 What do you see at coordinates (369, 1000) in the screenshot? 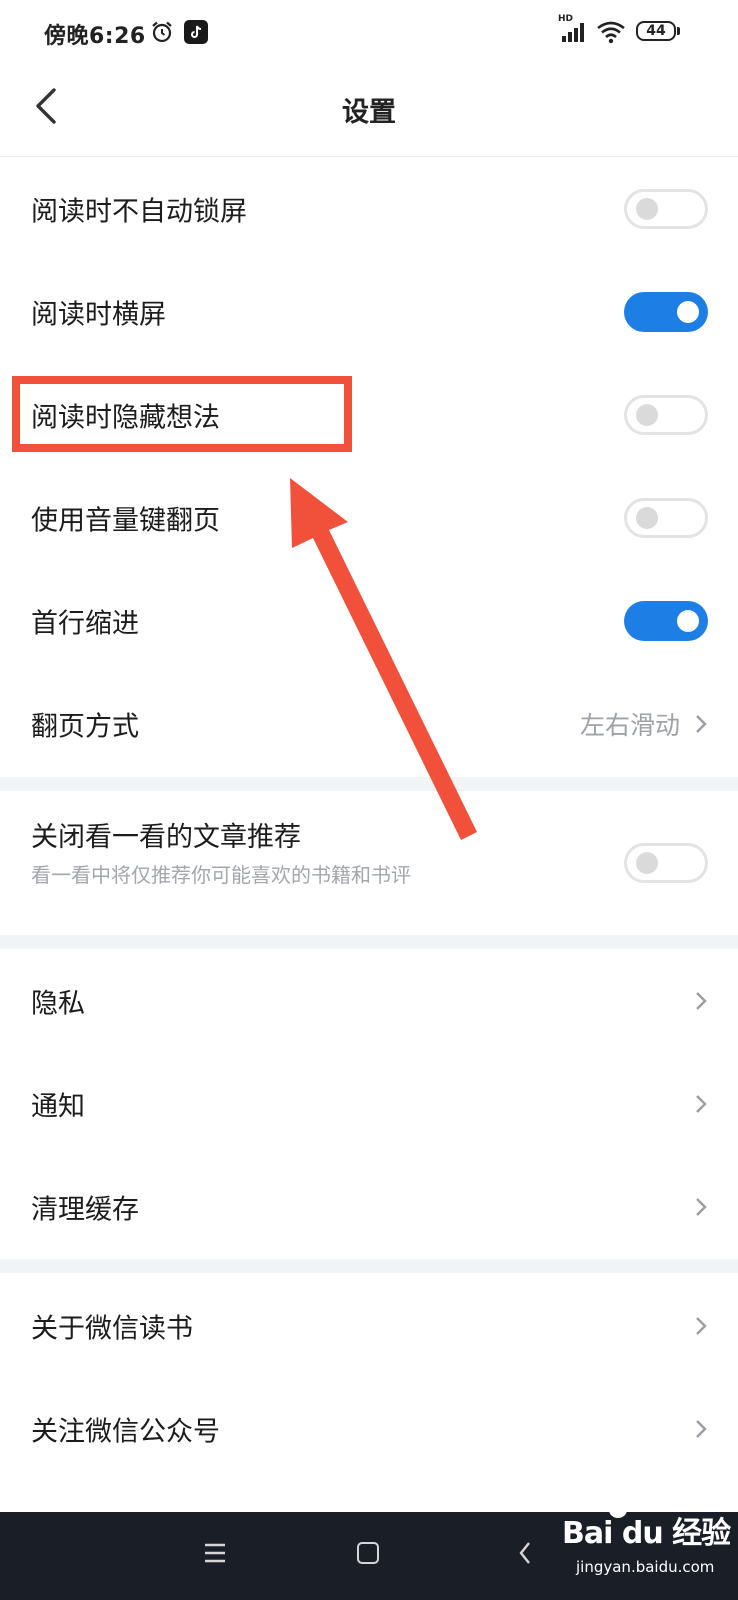
I see `setting-row-privacy: 隐私` at bounding box center [369, 1000].